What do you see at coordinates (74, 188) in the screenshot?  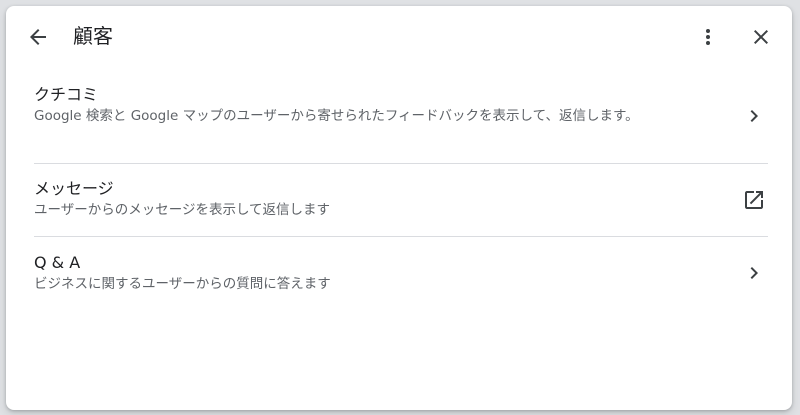 I see `messages-title: メッセージ` at bounding box center [74, 188].